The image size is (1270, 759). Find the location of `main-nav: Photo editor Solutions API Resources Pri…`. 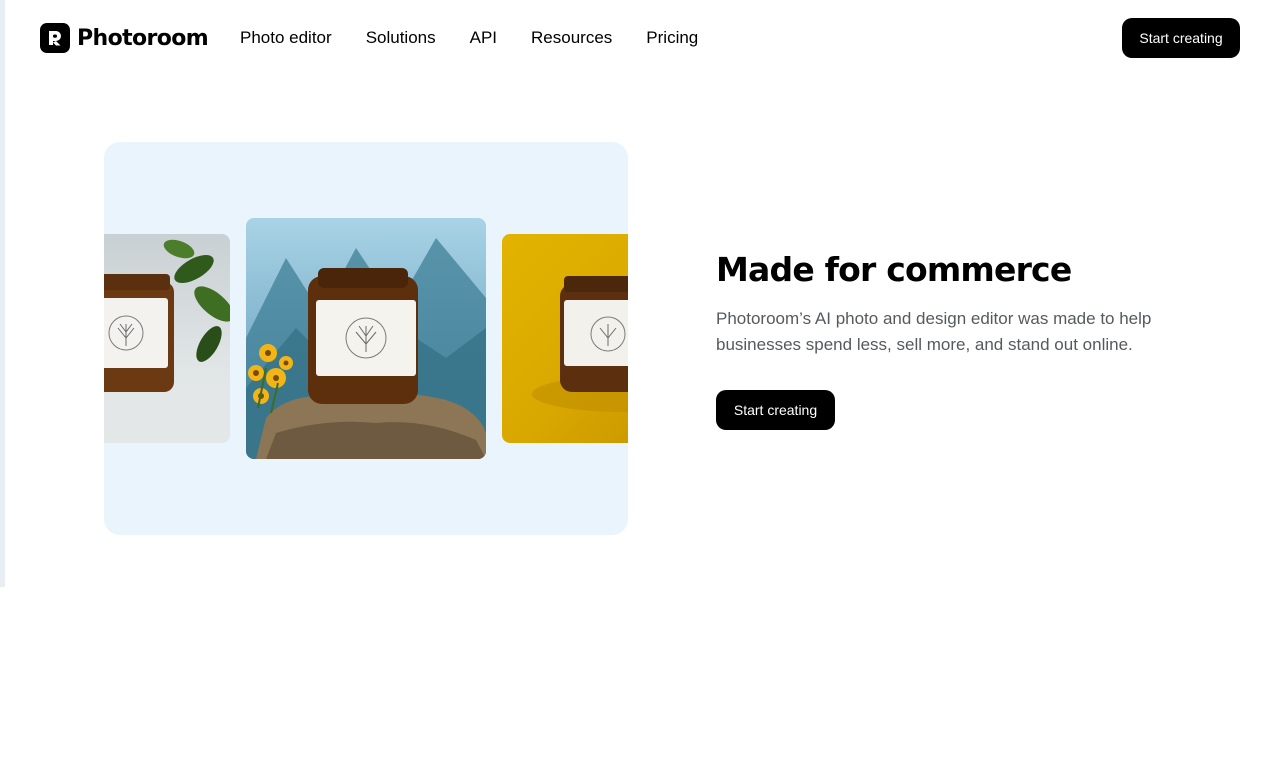

main-nav: Photo editor Solutions API Resources Pri… is located at coordinates (486, 38).